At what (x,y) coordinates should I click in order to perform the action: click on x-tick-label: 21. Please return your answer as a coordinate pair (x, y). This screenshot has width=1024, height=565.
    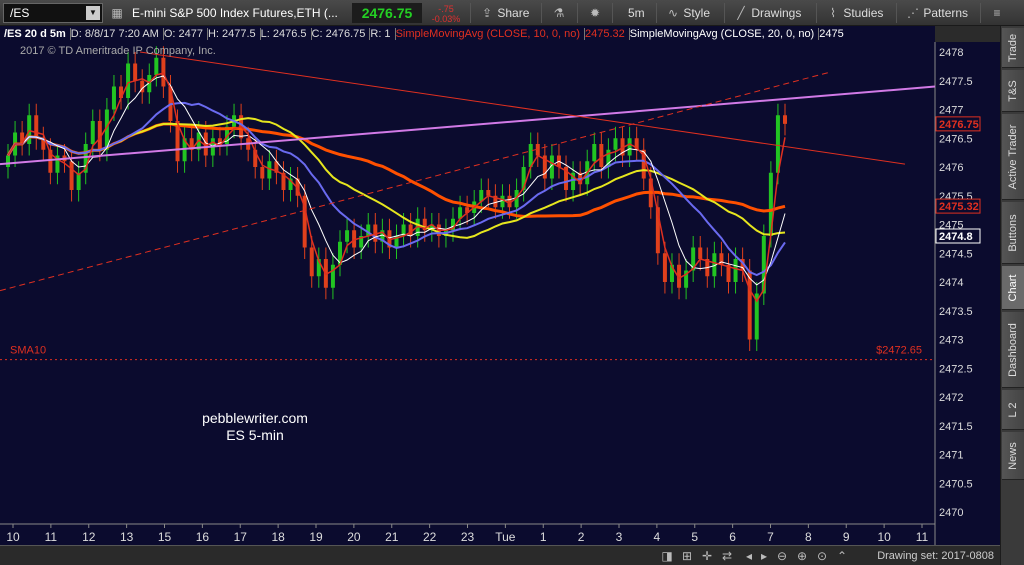
    Looking at the image, I should click on (392, 537).